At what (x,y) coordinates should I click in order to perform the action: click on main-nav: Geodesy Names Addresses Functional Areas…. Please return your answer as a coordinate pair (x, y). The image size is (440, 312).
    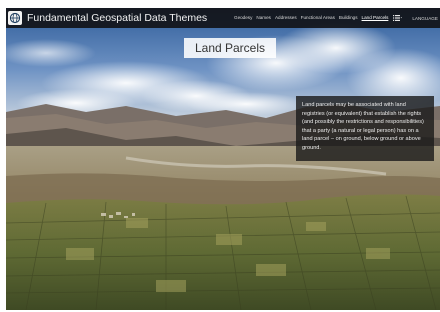
    Looking at the image, I should click on (336, 18).